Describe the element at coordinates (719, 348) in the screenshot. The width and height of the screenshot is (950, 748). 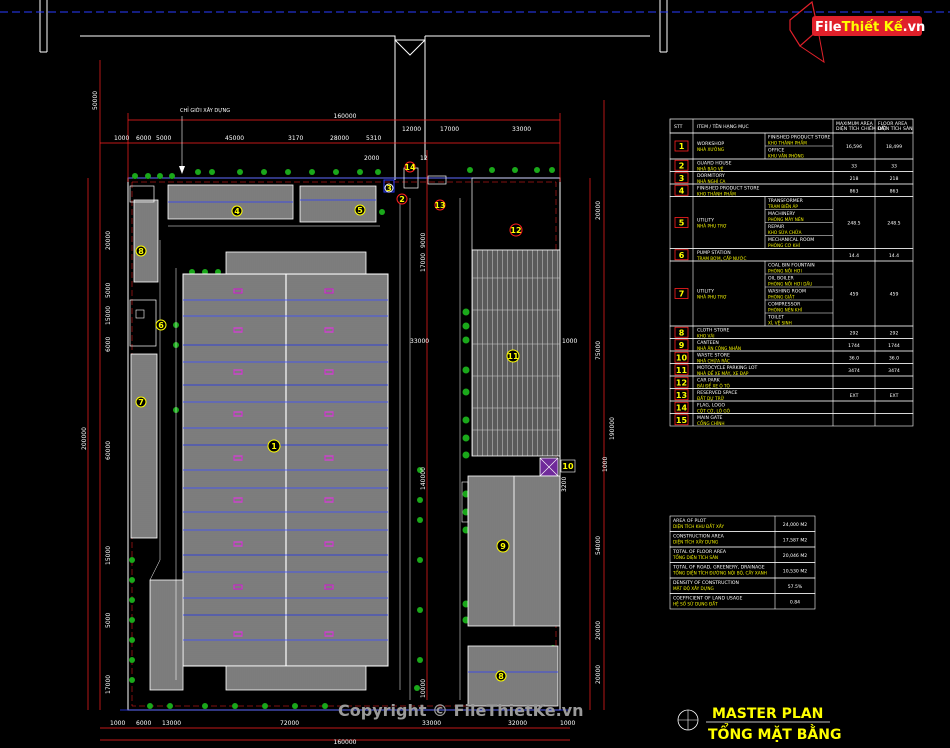
I see `table-row-item-vn: NHÀ ĂN CÔNG NHÂN` at that location.